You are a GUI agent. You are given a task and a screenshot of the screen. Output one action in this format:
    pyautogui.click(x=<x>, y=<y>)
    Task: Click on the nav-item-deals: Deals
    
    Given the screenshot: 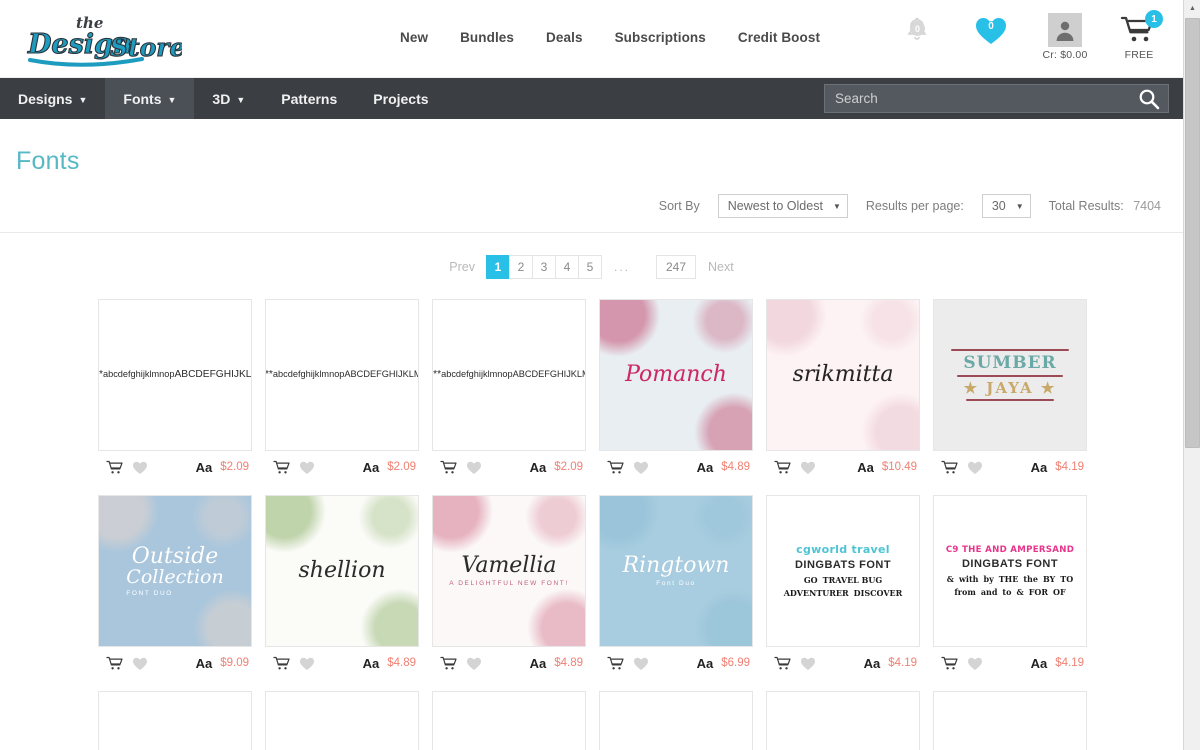 What is the action you would take?
    pyautogui.click(x=564, y=37)
    